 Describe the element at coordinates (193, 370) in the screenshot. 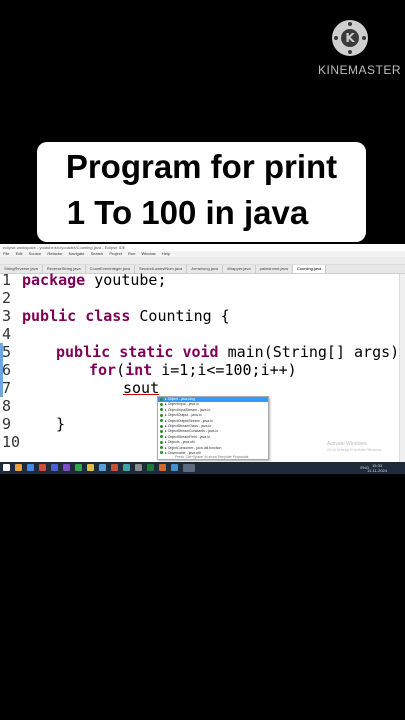

I see `code-line-for: for(int i=1;i<=100;i++)` at that location.